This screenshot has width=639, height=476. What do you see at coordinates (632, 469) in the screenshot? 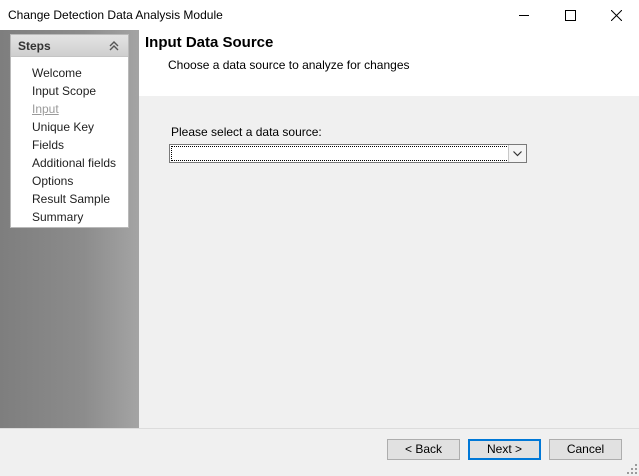
I see `resize-grip-icon` at bounding box center [632, 469].